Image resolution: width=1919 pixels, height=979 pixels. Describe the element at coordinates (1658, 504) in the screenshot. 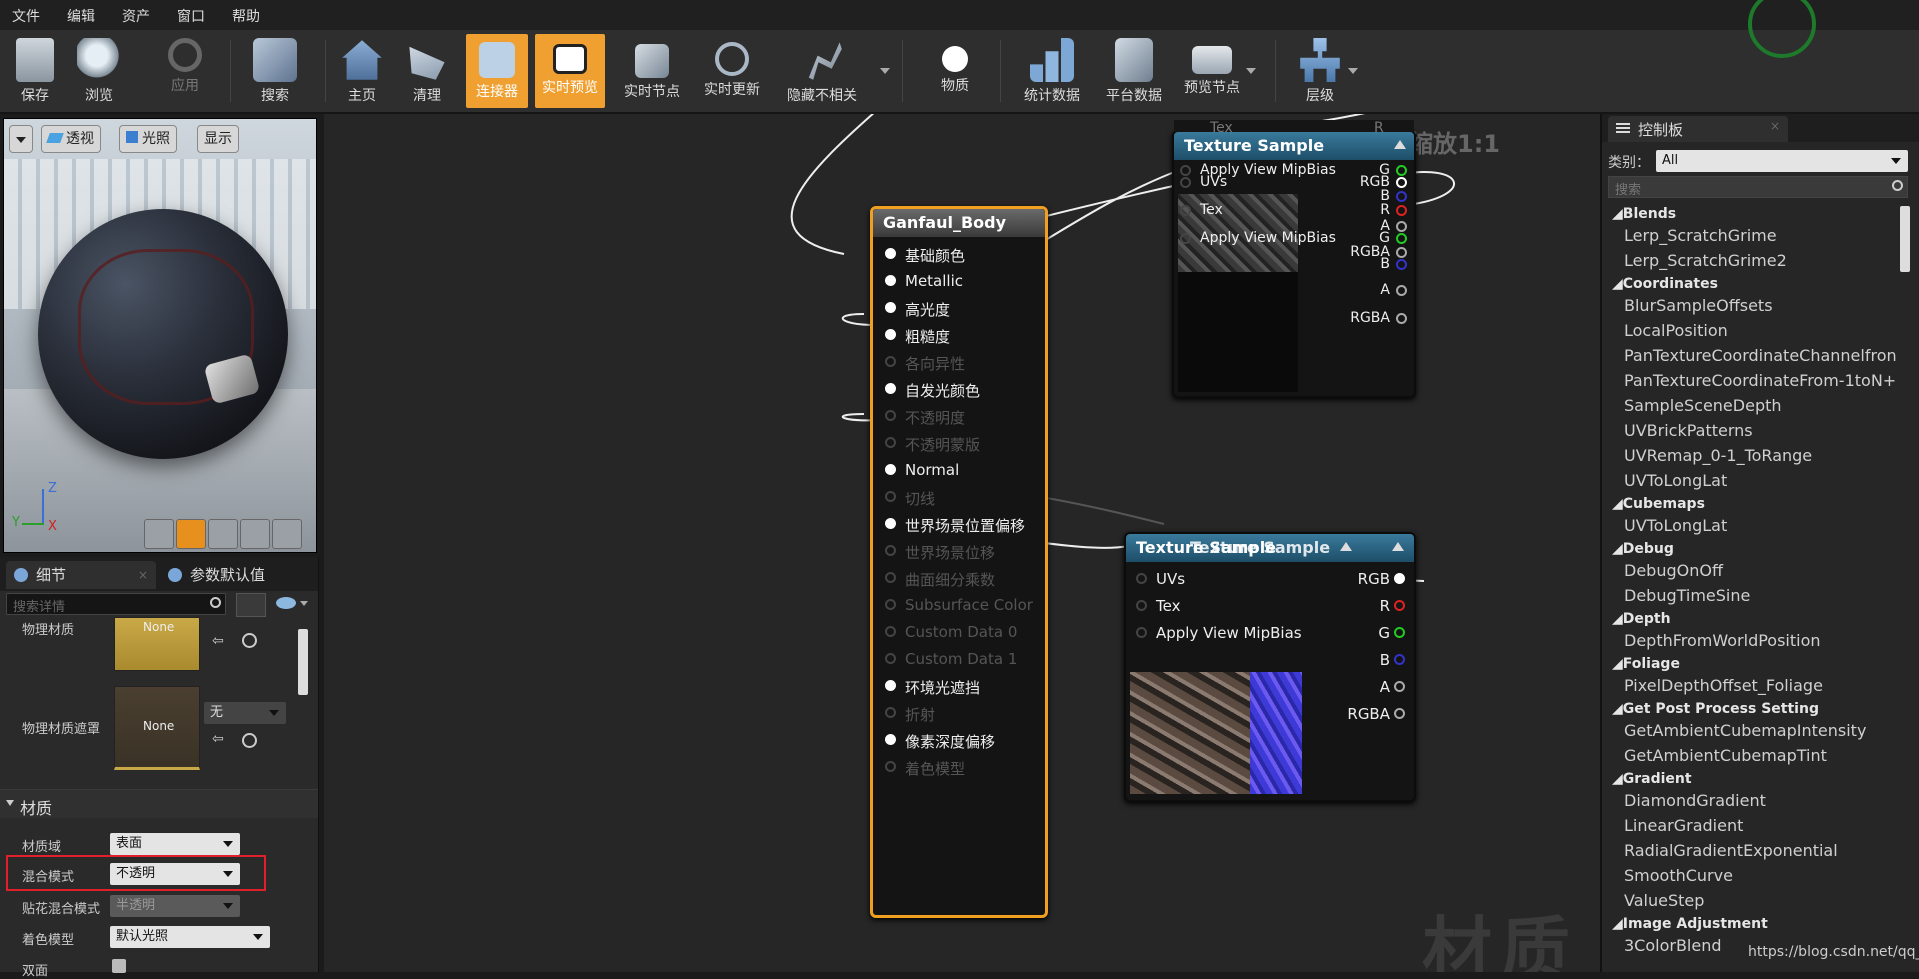

I see `palette-category: ◢Cubemaps` at that location.